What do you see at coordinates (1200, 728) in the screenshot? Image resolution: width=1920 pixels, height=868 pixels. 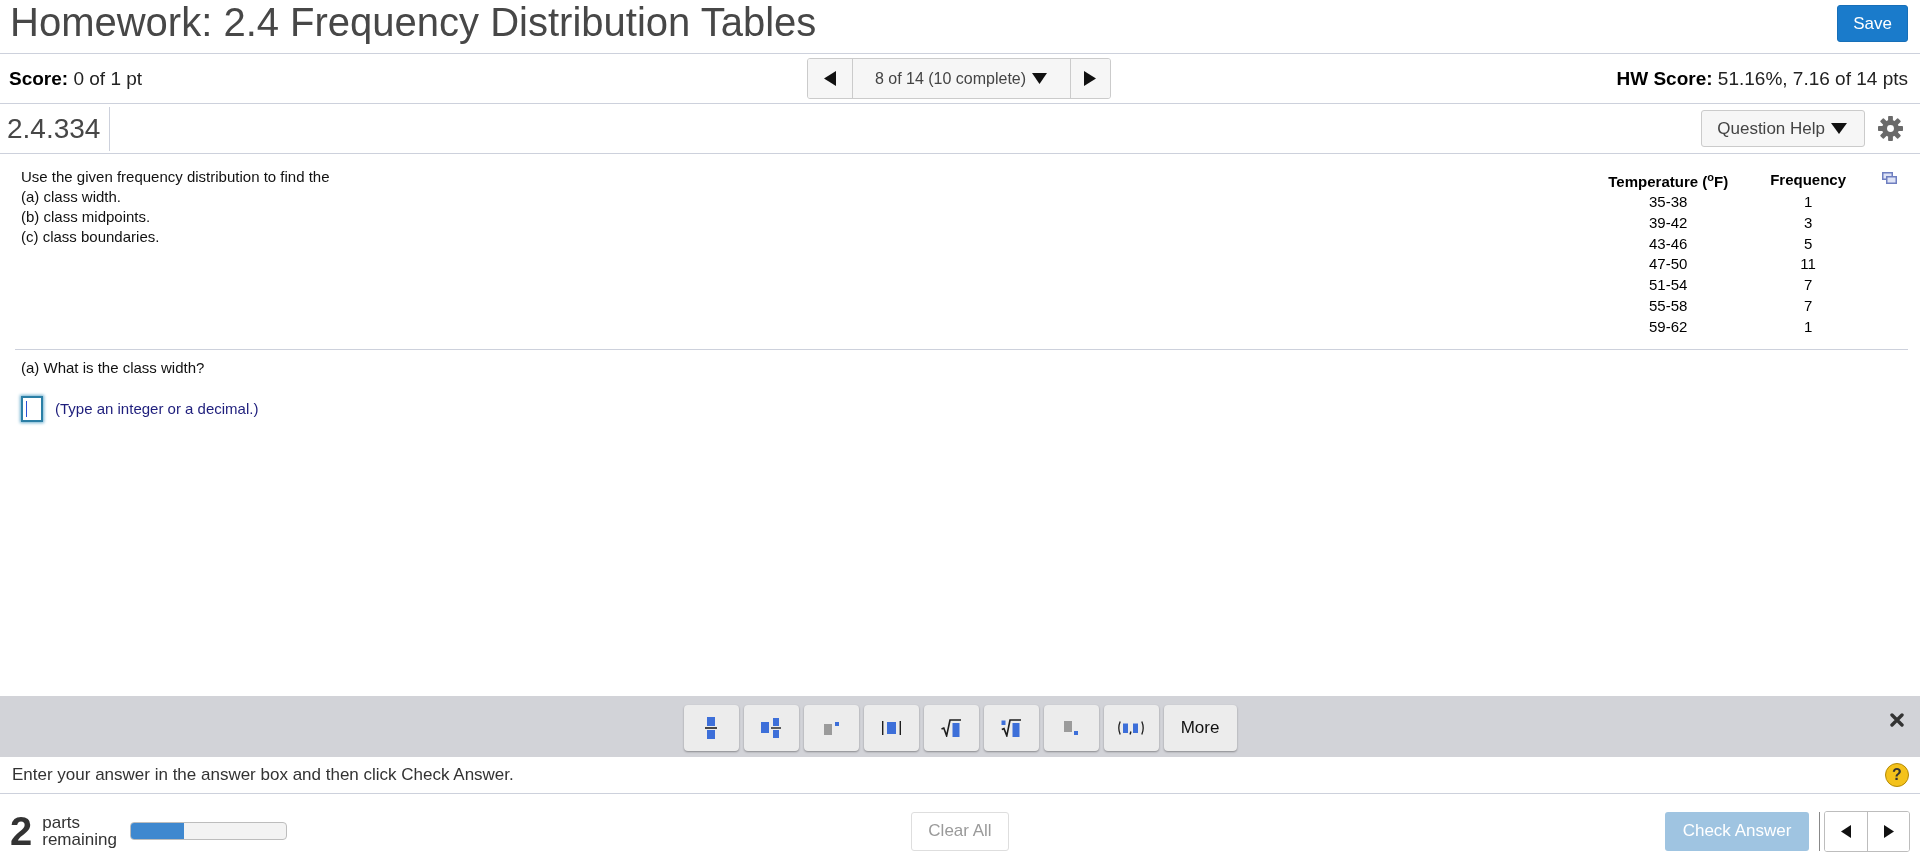 I see `more-button: More` at bounding box center [1200, 728].